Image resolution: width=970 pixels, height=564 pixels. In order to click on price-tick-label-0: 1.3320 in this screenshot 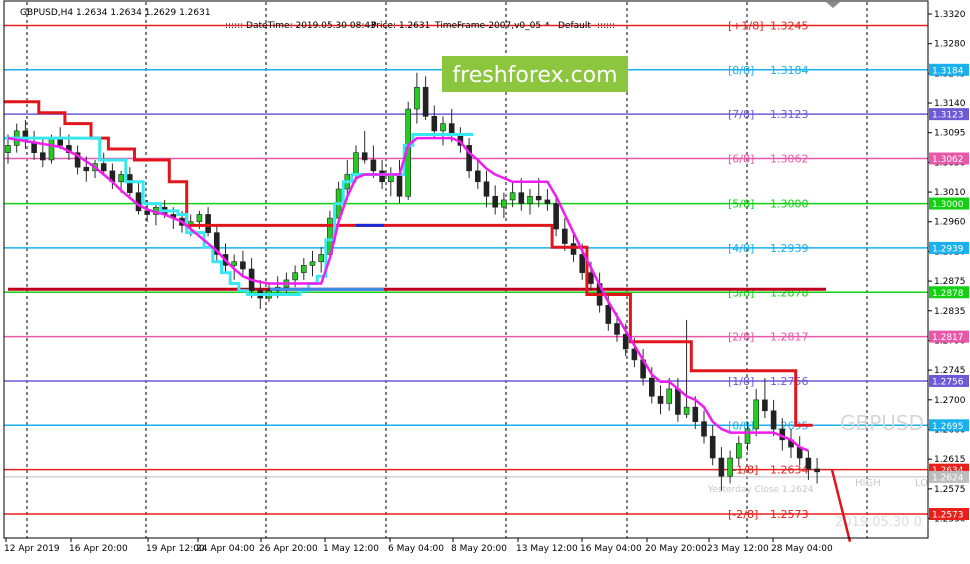, I will do `click(950, 15)`.